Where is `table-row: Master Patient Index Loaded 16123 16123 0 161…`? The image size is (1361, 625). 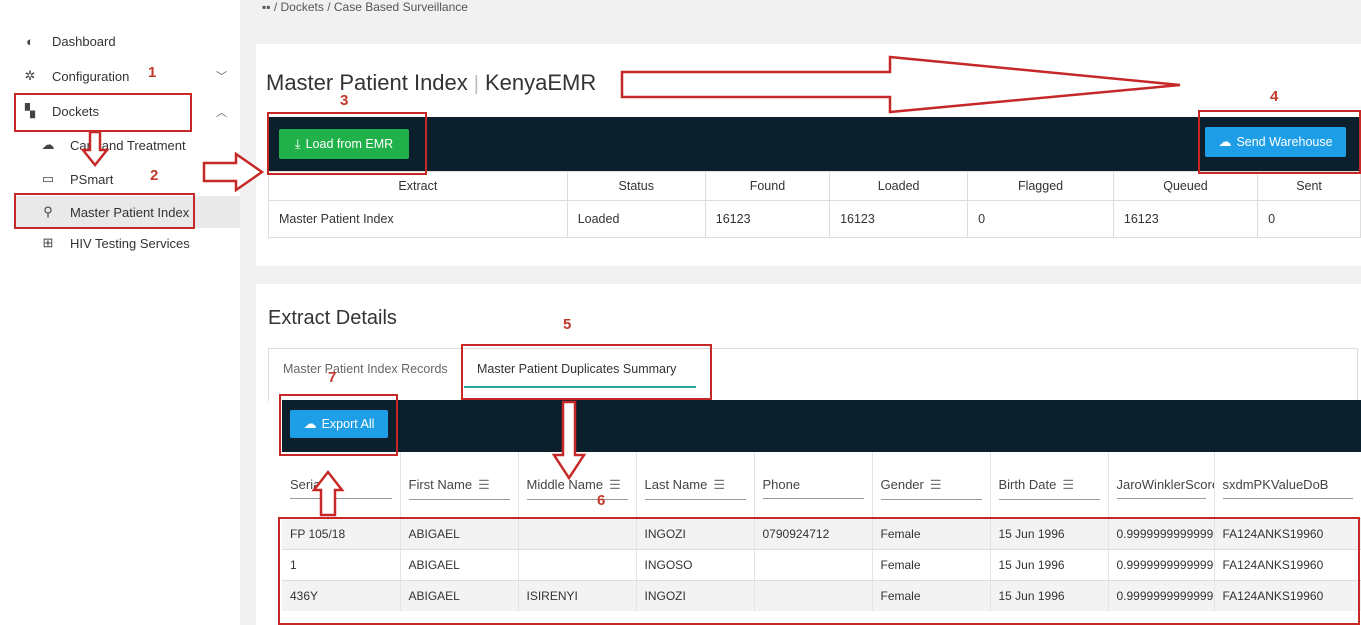 table-row: Master Patient Index Loaded 16123 16123 0 161… is located at coordinates (814, 219).